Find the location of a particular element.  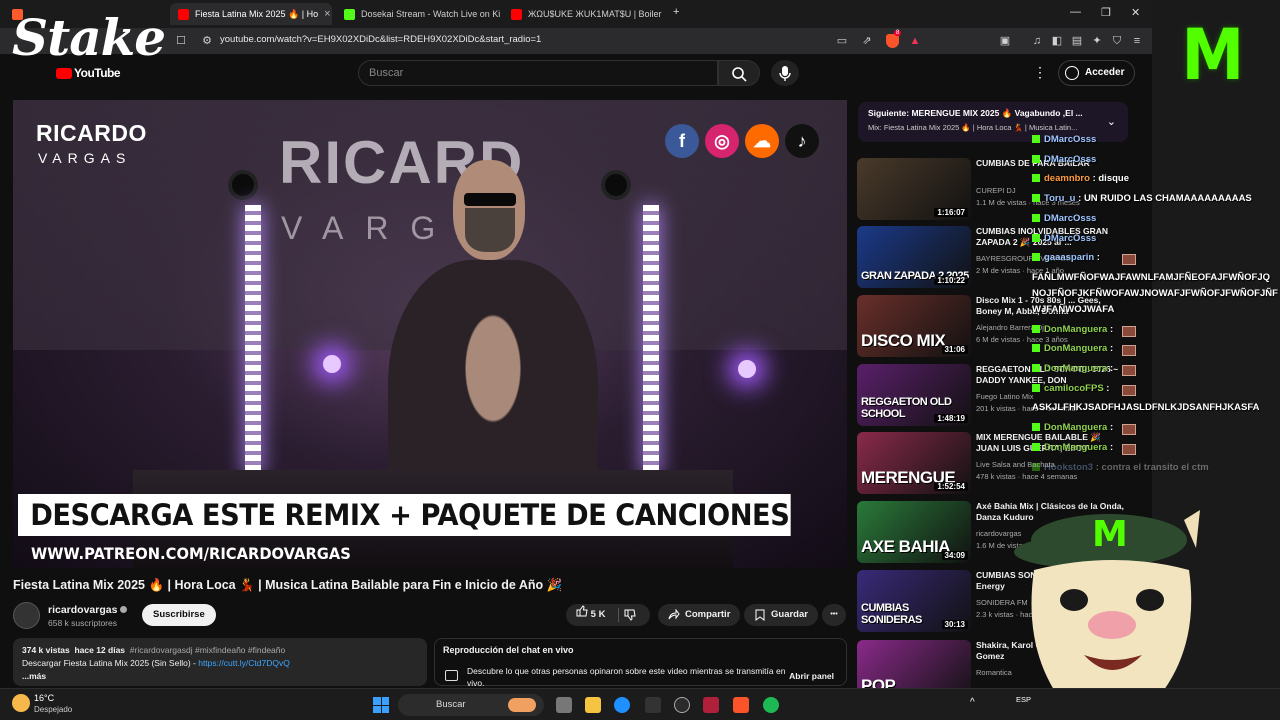

voice-search-button is located at coordinates (785, 73).